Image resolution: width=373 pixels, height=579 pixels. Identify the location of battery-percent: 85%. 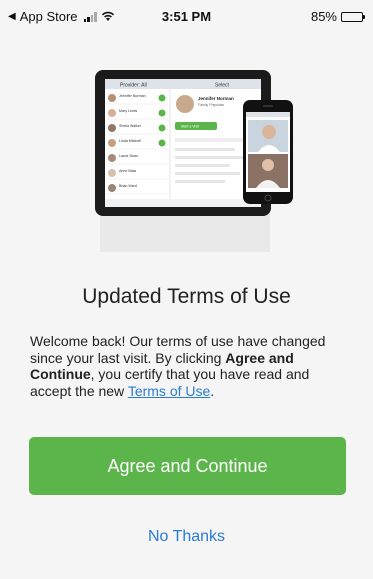
(323, 16).